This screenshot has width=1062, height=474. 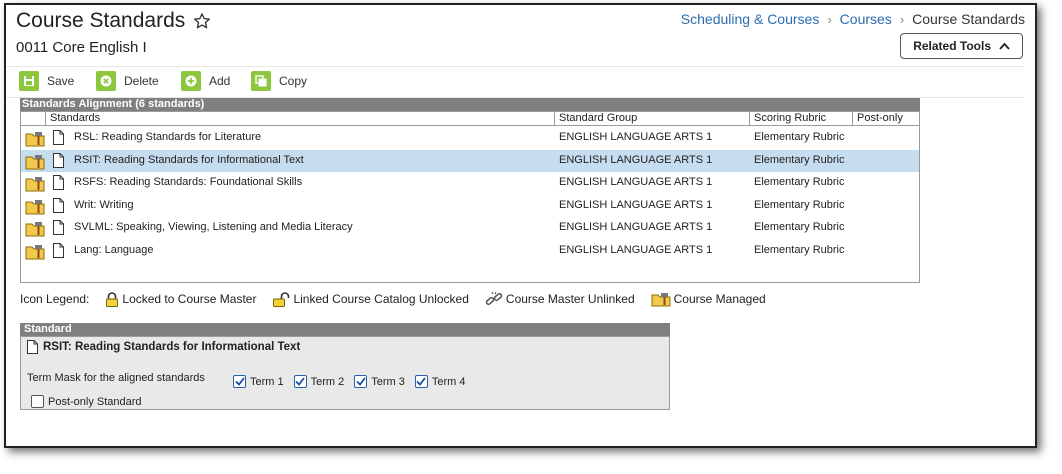 I want to click on course-name: 0011 Core English I, so click(x=81, y=47).